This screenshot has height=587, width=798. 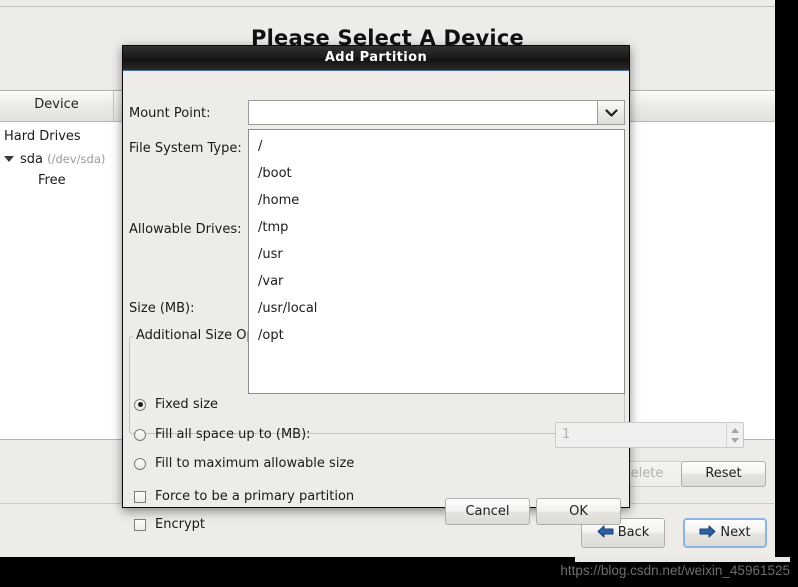 I want to click on file-system-type-label: File System Type:, so click(x=185, y=148).